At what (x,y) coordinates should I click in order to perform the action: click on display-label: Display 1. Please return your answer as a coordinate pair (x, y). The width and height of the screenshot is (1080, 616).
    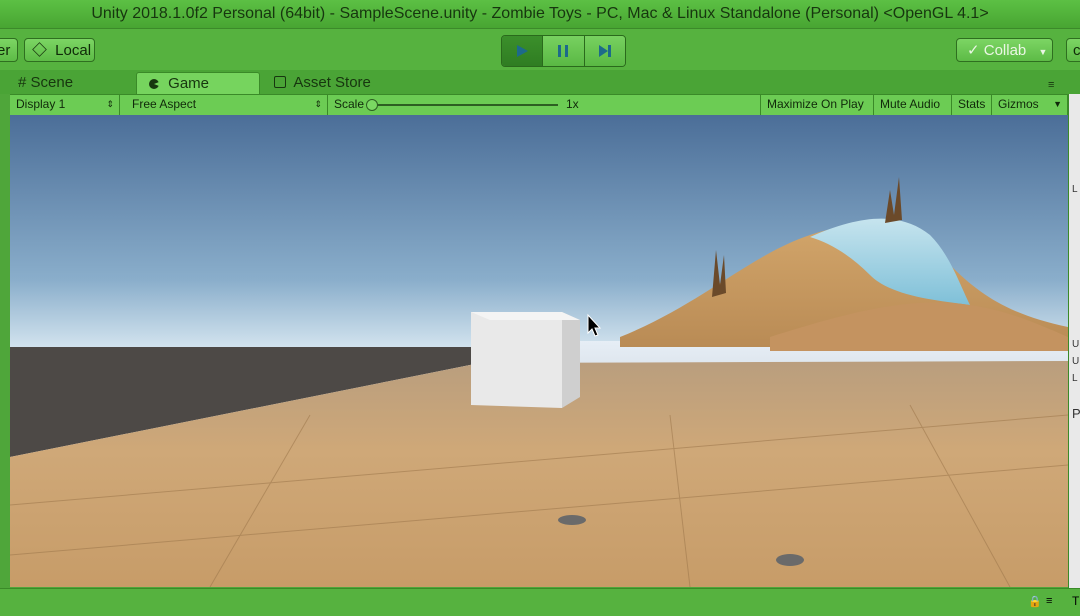
    Looking at the image, I should click on (41, 104).